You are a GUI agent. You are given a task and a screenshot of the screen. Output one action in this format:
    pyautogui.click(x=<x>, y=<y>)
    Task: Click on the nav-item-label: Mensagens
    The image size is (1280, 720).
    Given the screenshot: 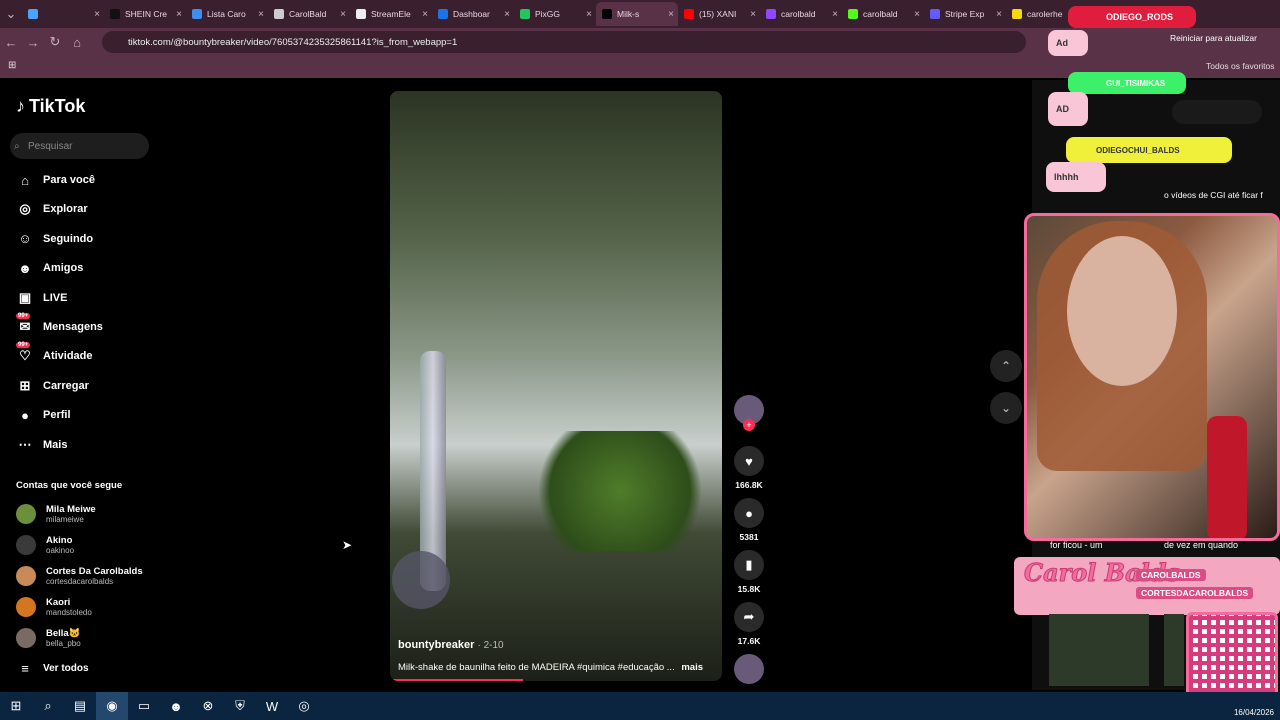 What is the action you would take?
    pyautogui.click(x=73, y=327)
    